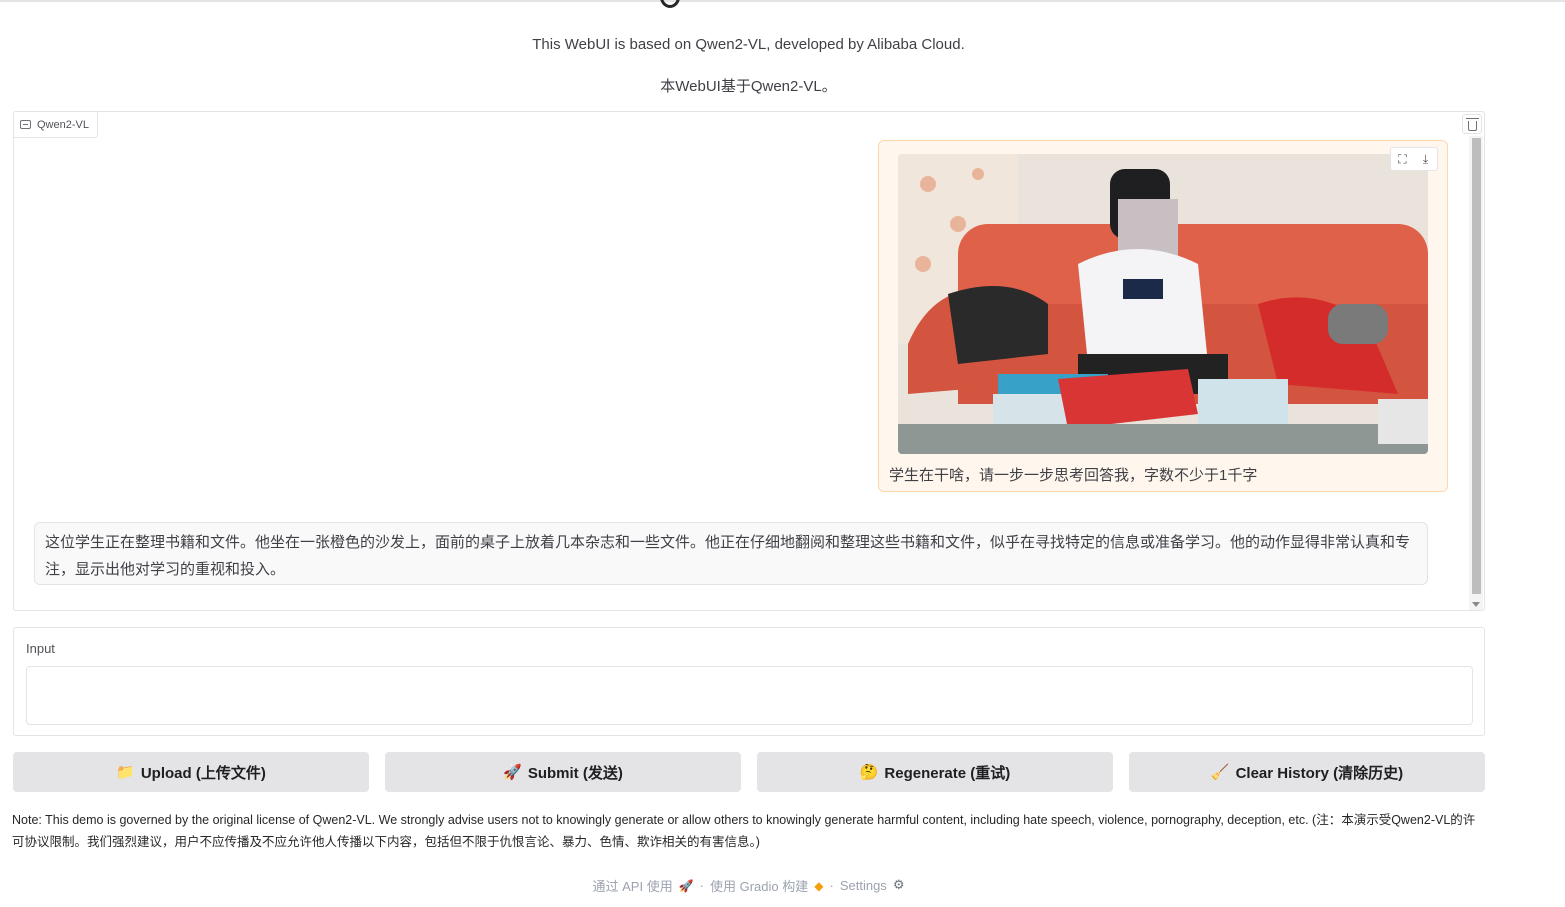 The width and height of the screenshot is (1565, 907). I want to click on clear-chat-button, so click(1472, 124).